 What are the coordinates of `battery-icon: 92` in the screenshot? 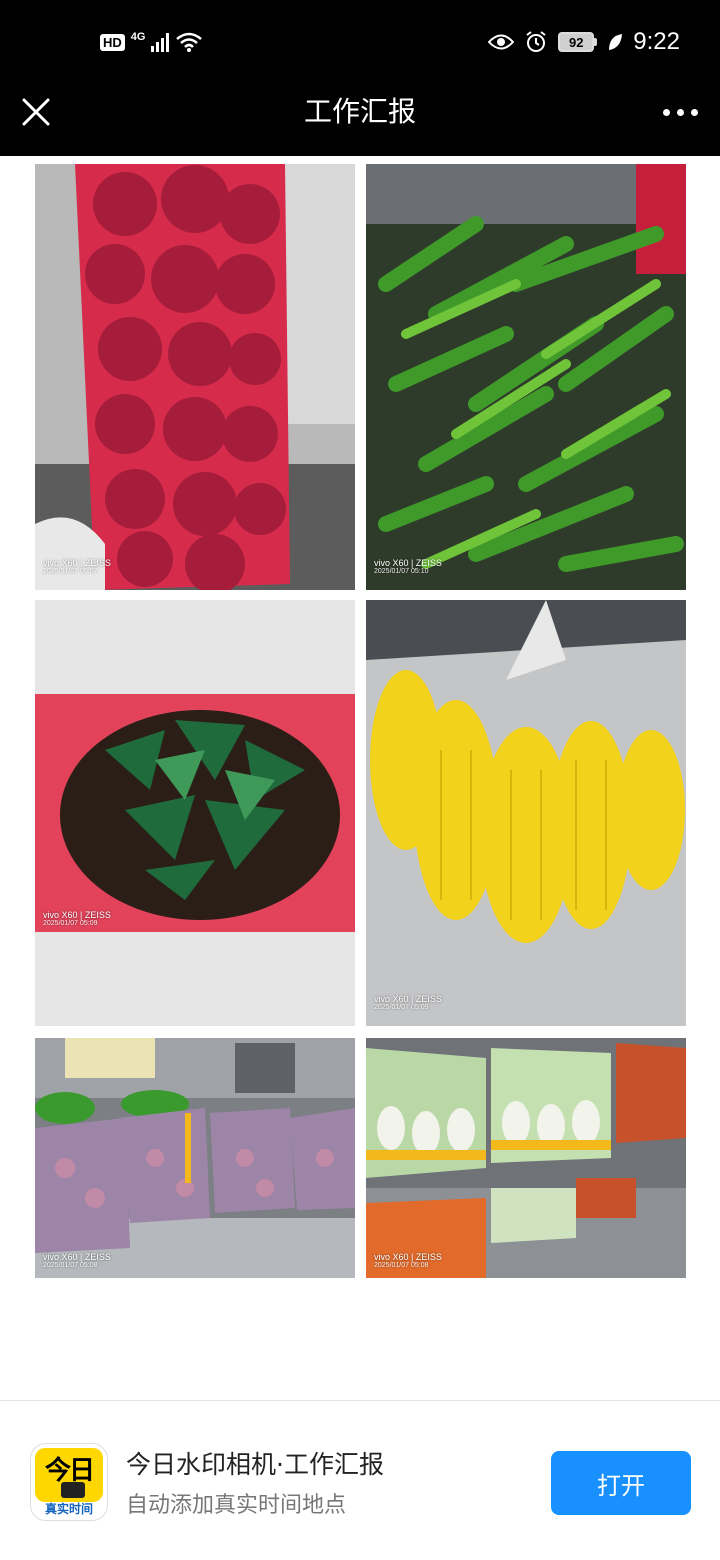 It's located at (578, 42).